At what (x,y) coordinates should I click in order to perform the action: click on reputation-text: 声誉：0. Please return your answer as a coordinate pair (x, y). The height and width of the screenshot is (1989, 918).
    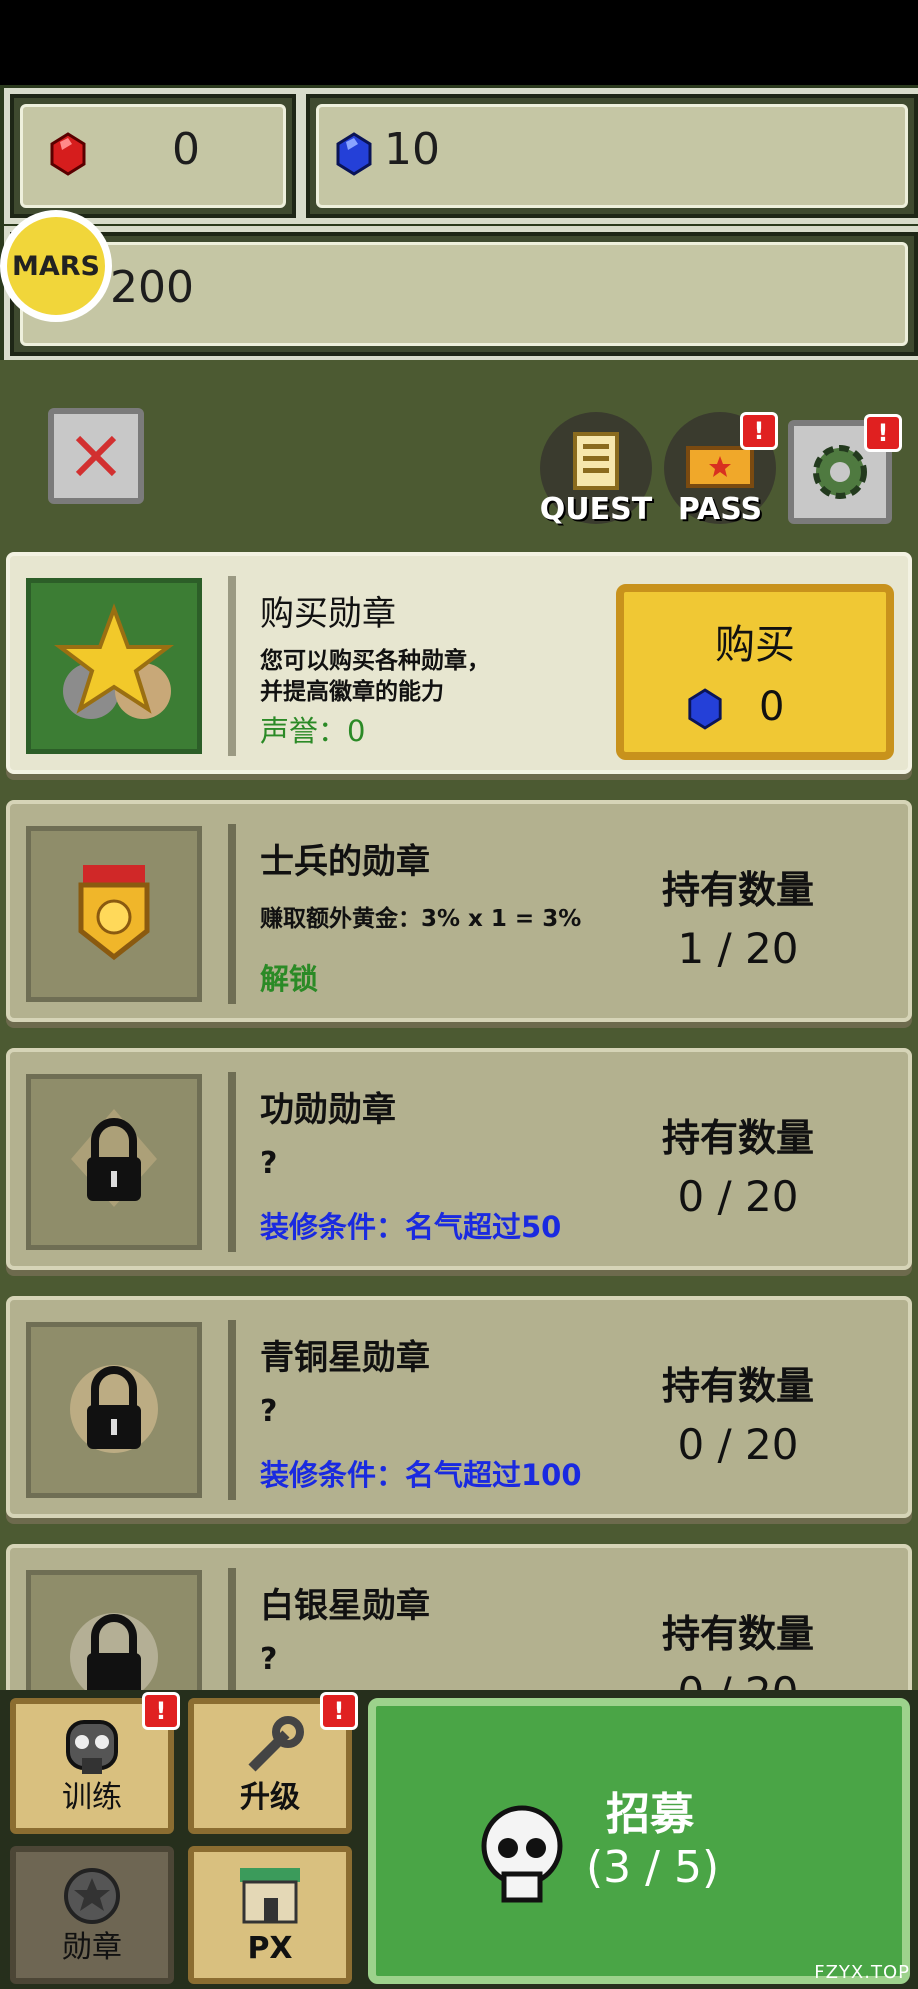
    Looking at the image, I should click on (313, 731).